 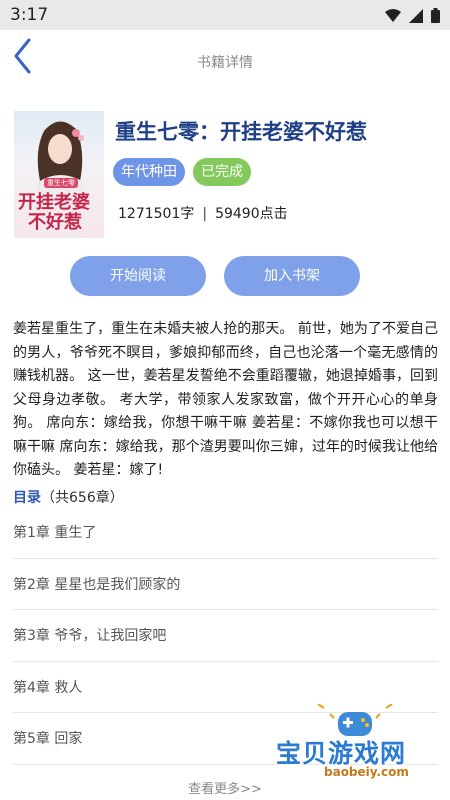 I want to click on nav-bar: 书籍详情, so click(x=225, y=61).